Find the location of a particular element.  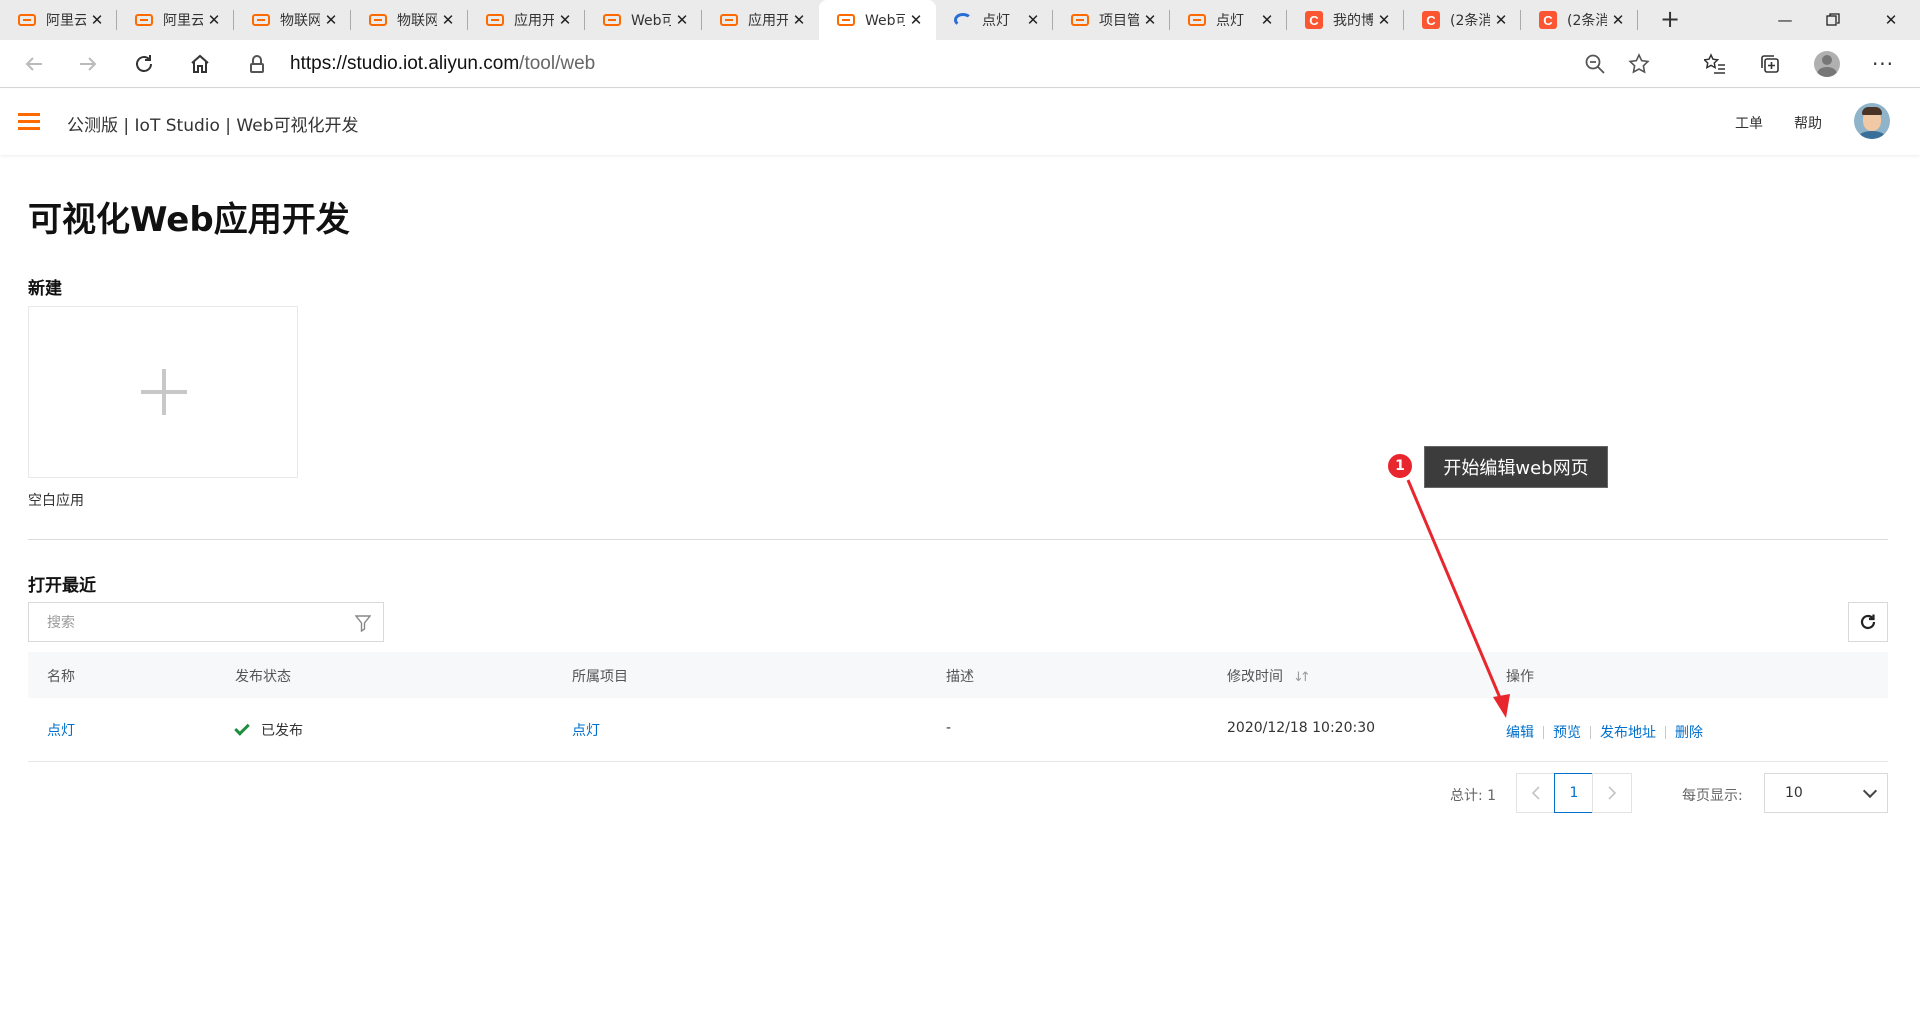

url-text: https://studio.iot.aliyun.com/tool/web is located at coordinates (442, 64).